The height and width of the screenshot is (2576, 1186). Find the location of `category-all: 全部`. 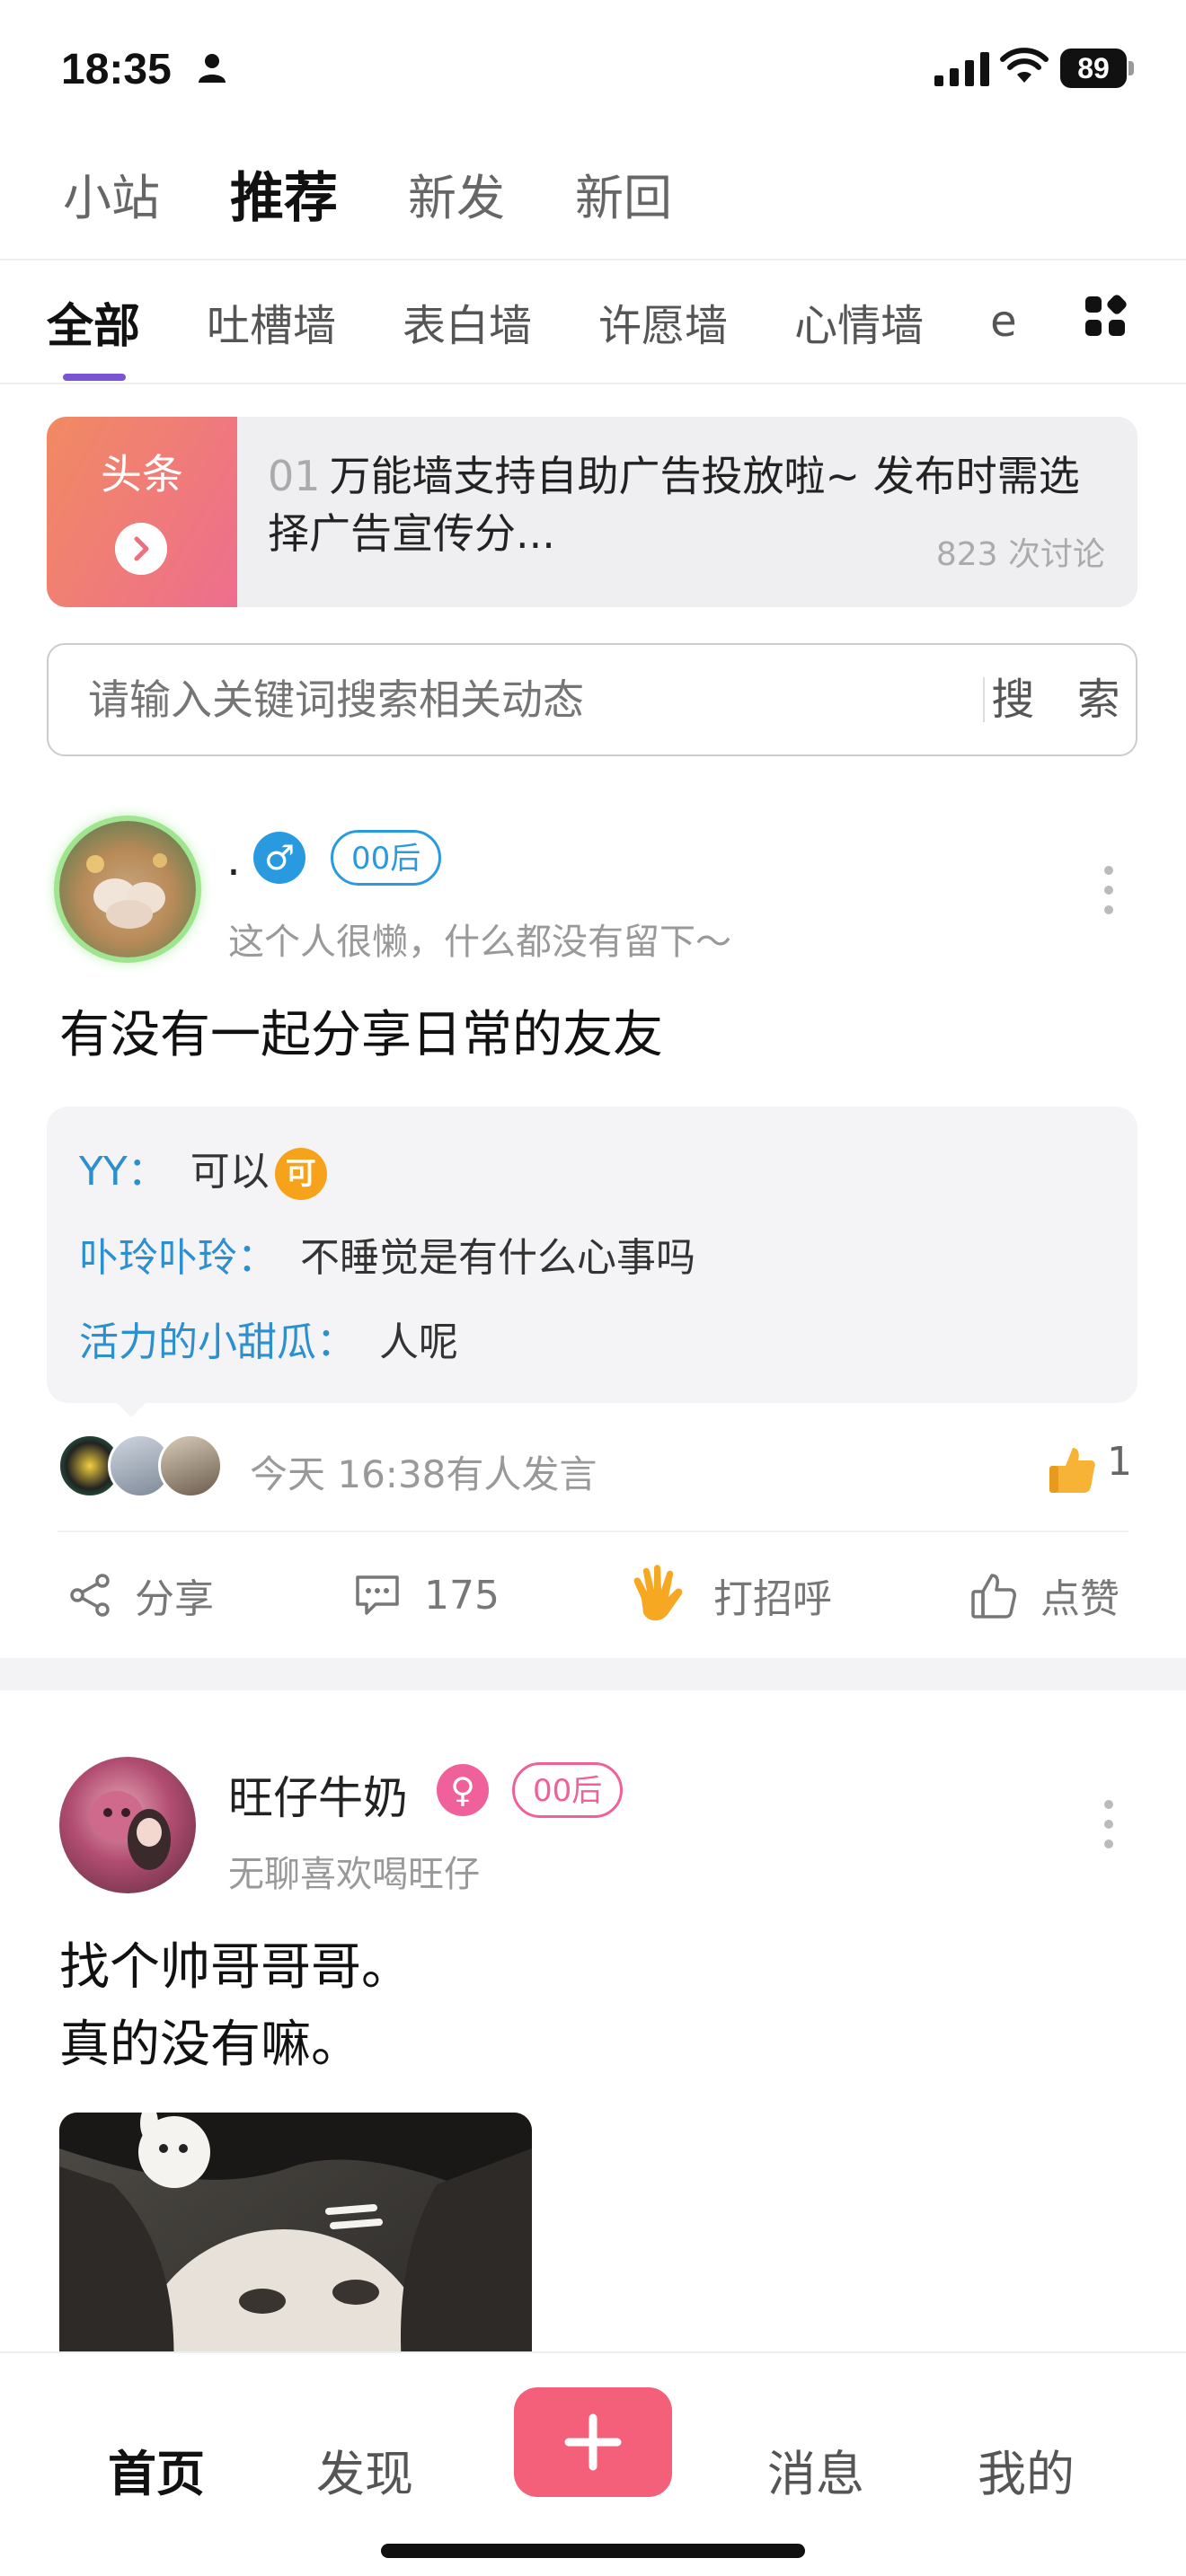

category-all: 全部 is located at coordinates (93, 322).